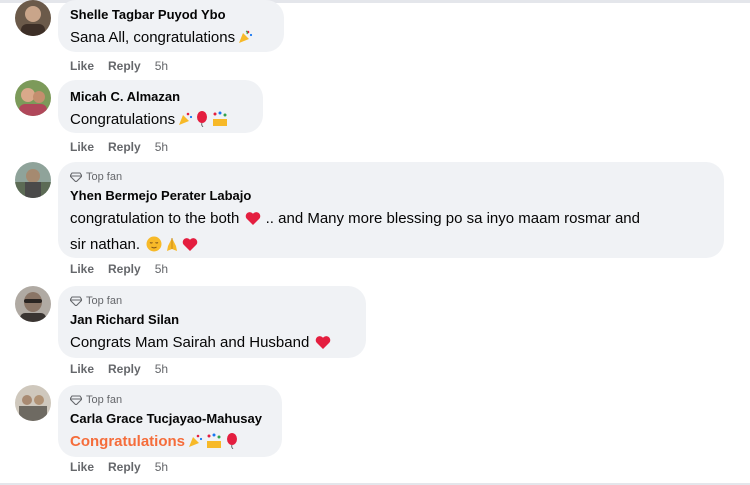 This screenshot has height=485, width=750. Describe the element at coordinates (155, 218) in the screenshot. I see `comment-text-line1: congratulation to the both` at that location.